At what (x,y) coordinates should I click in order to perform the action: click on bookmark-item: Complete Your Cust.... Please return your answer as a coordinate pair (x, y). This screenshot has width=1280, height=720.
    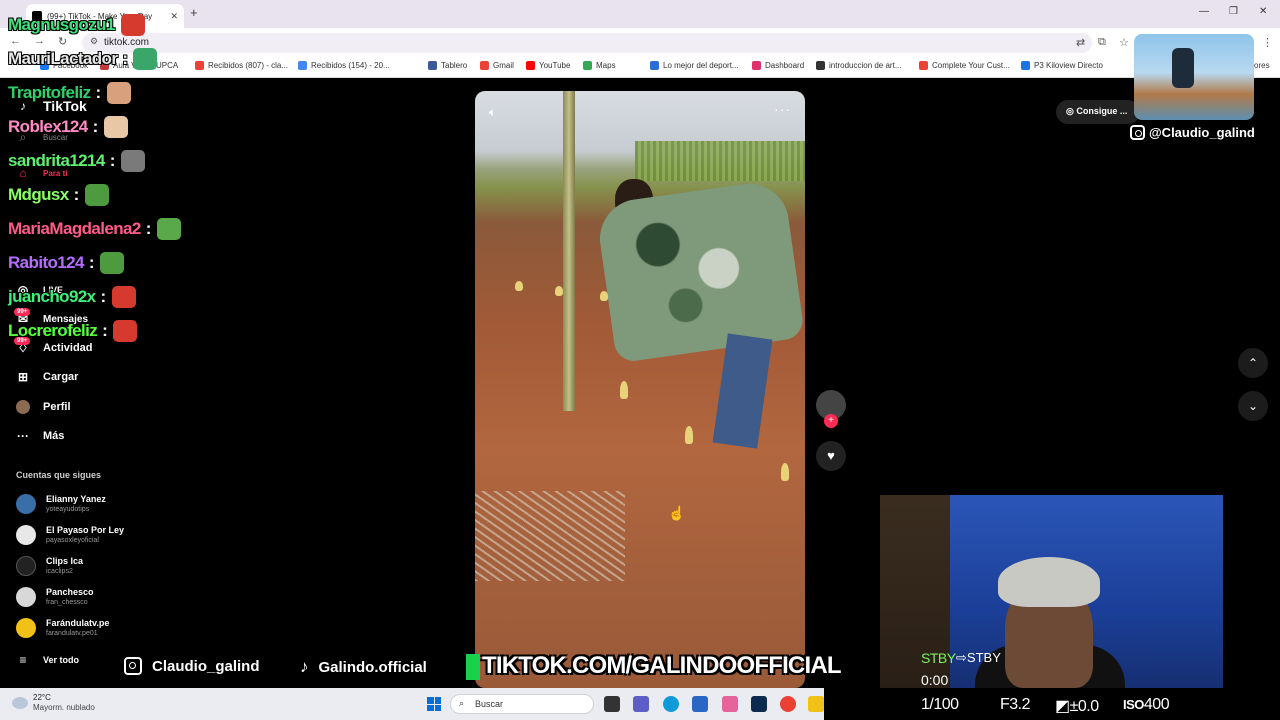
    Looking at the image, I should click on (964, 65).